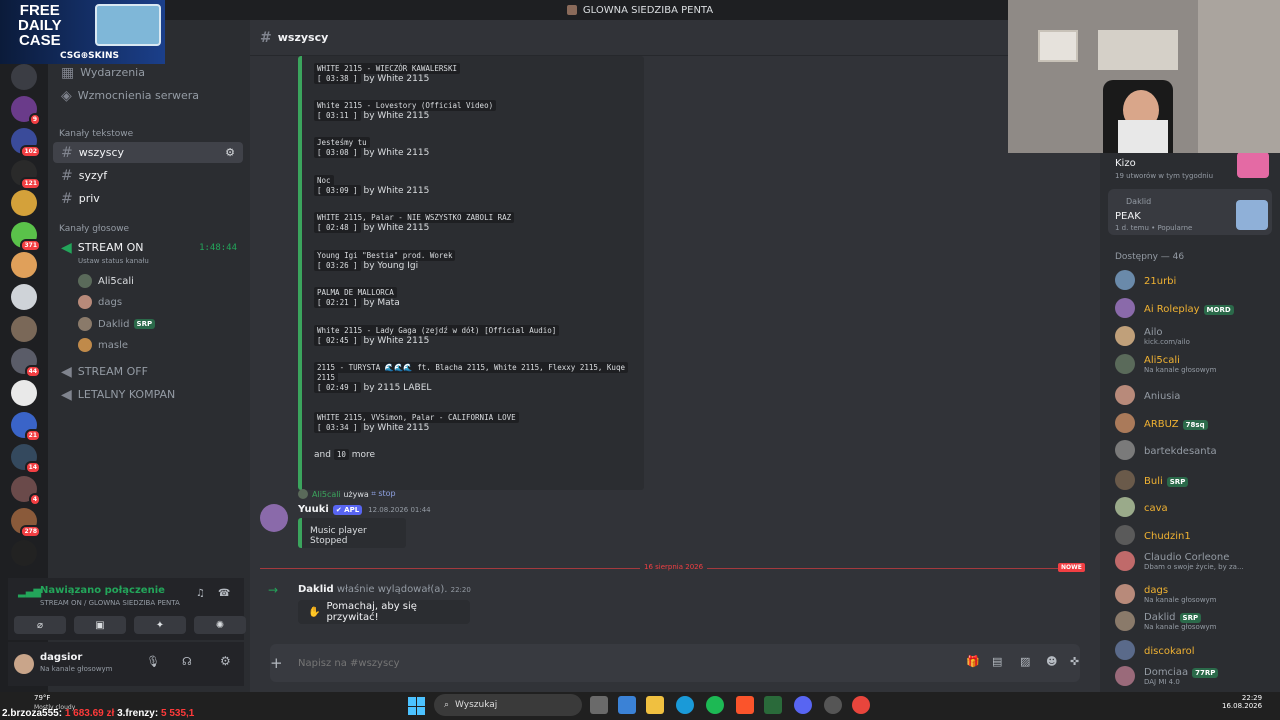 The image size is (1280, 720). What do you see at coordinates (110, 603) in the screenshot?
I see `voice-location: STREAM ON / GLOWNA SIEDZIBA PENTA` at bounding box center [110, 603].